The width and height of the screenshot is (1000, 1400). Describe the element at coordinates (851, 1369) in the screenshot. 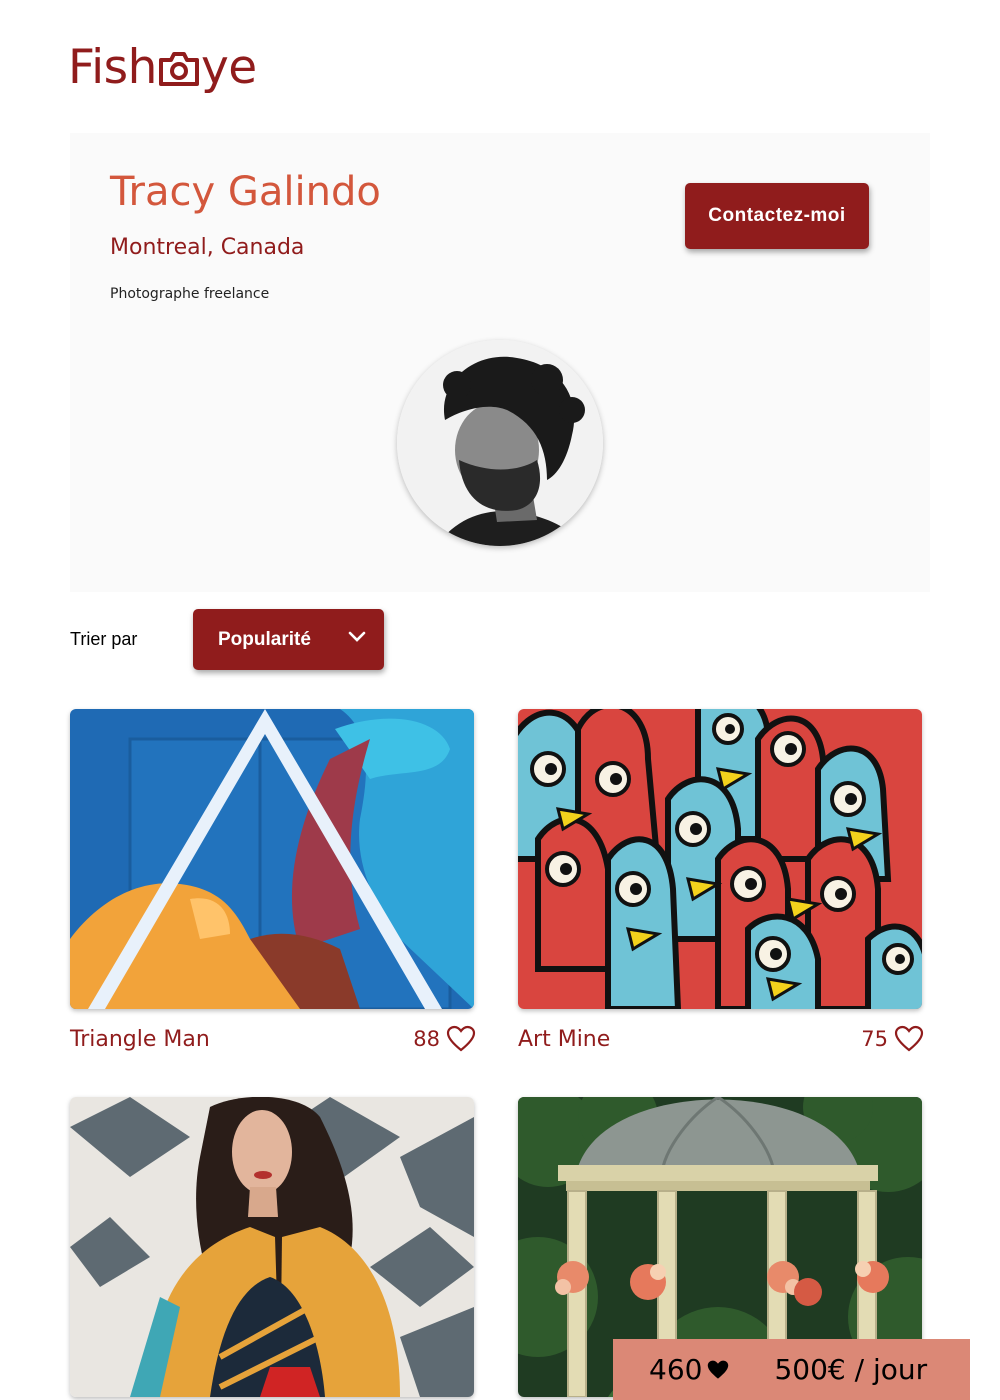

I see `daily-price: 500€ / jour` at that location.